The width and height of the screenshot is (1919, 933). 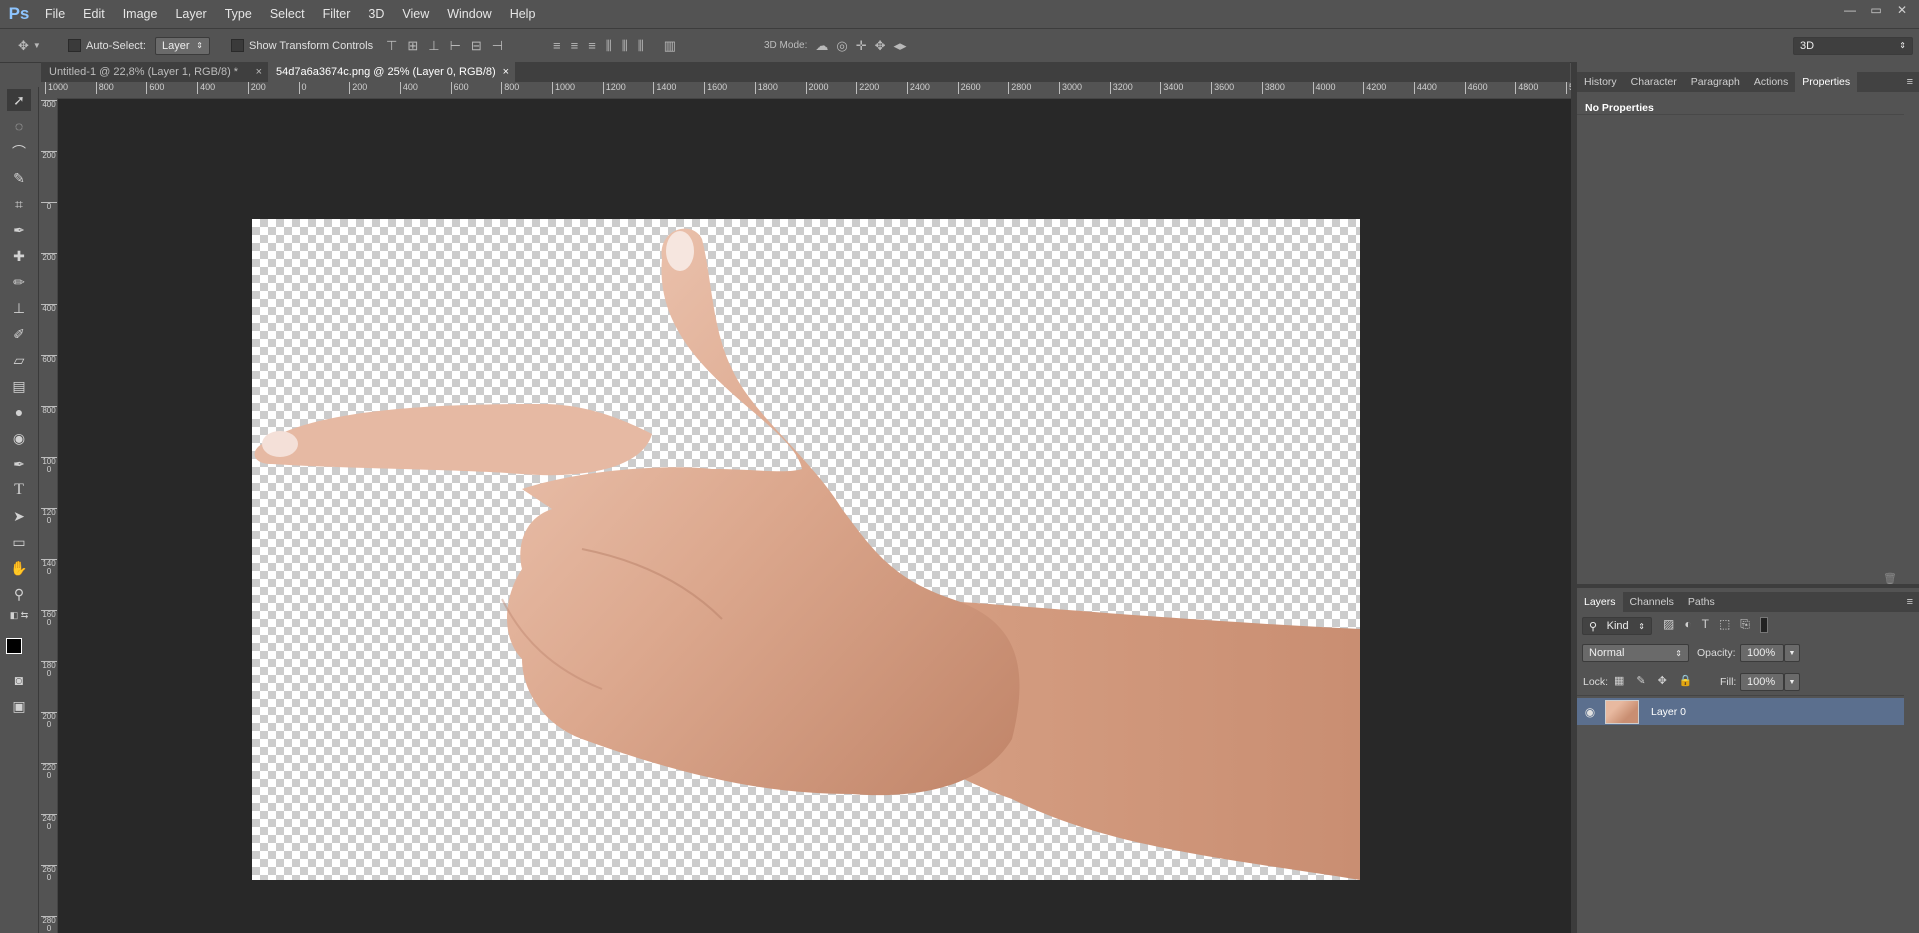 I want to click on hand-tool-icon: ✋, so click(x=19, y=568).